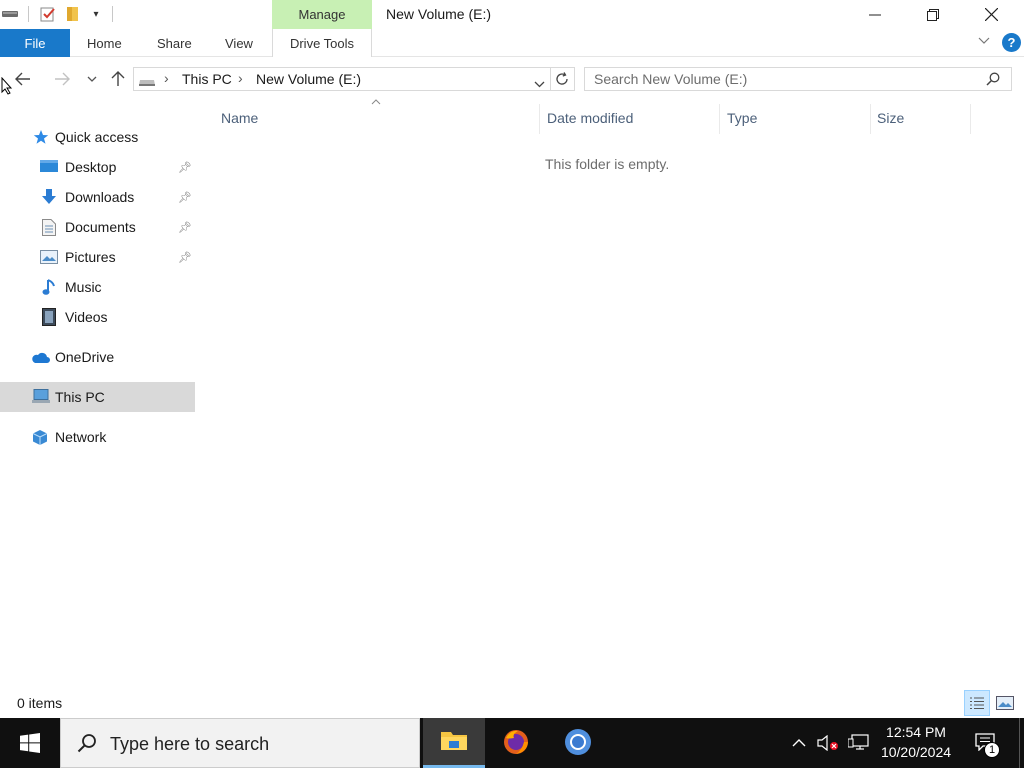 The width and height of the screenshot is (1024, 768). I want to click on search-input, so click(784, 79).